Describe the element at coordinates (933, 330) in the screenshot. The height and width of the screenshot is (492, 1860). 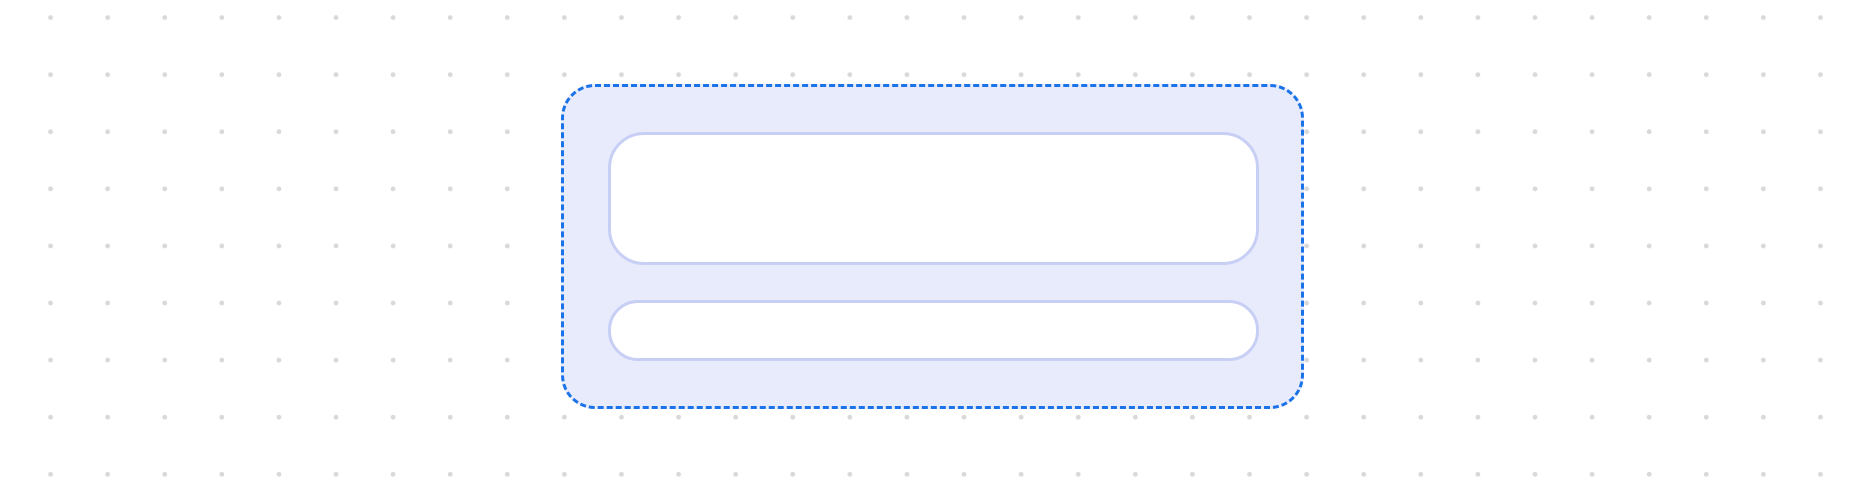
I see `small-block` at that location.